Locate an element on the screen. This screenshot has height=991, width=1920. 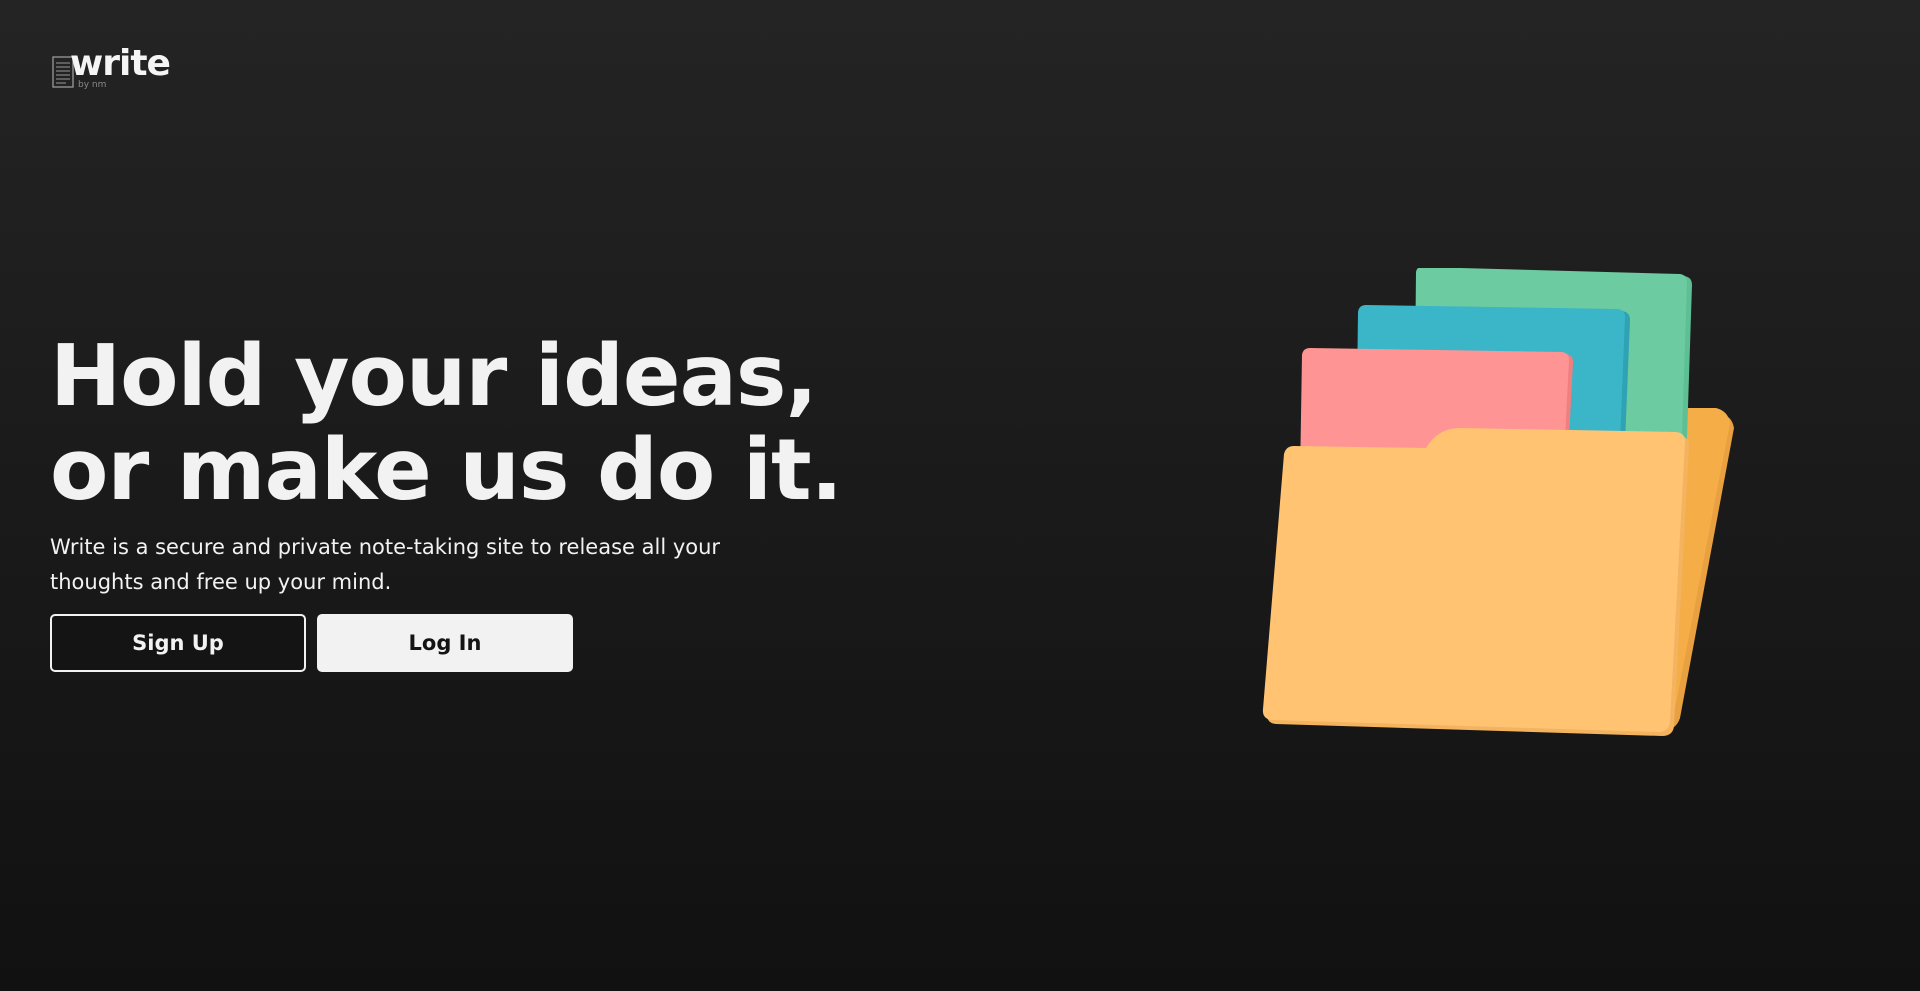
headline-line-1: Hold your ideas, is located at coordinates (434, 376).